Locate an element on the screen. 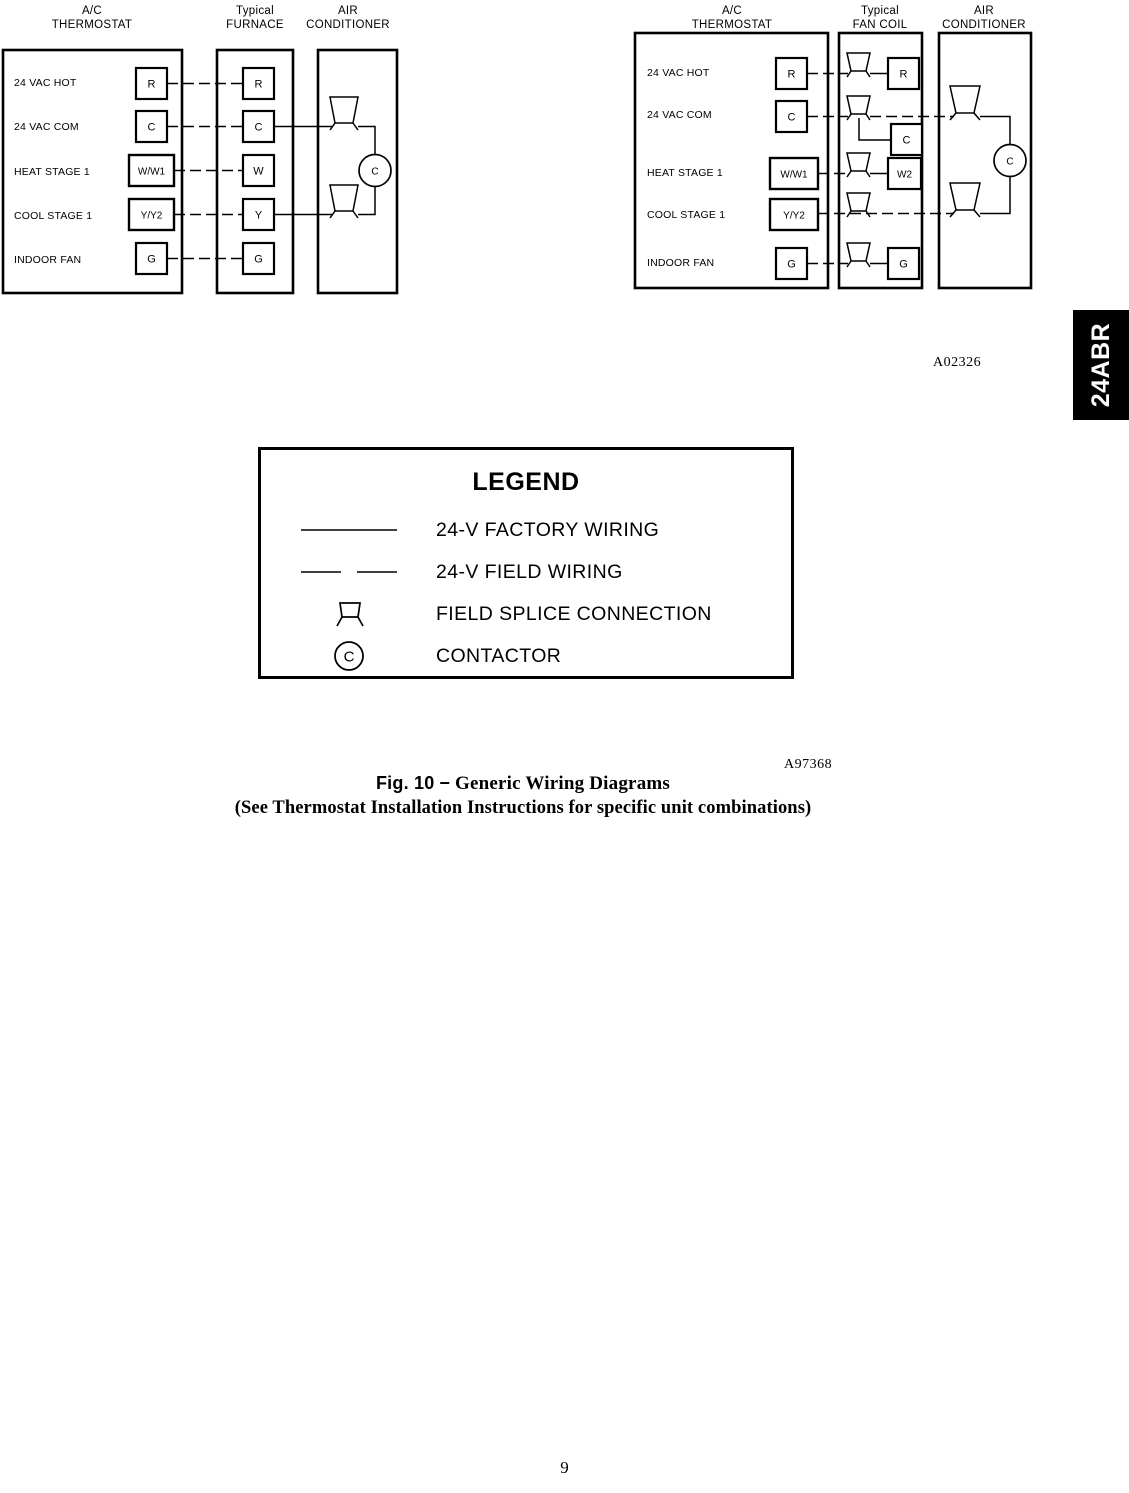 The width and height of the screenshot is (1129, 1493). legend-label-field-splice: FIELD SPLICE CONNECTION is located at coordinates (574, 613).